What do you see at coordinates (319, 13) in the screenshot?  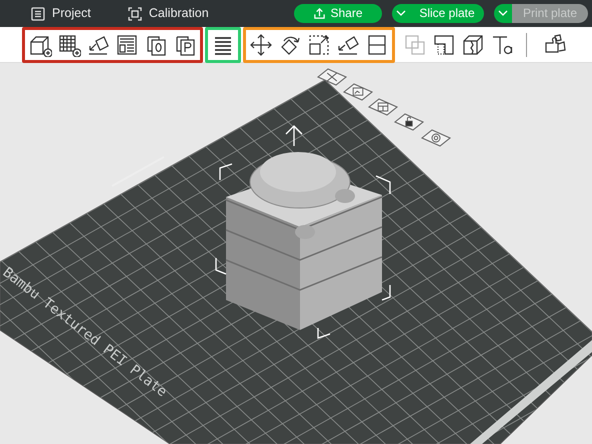 I see `upload-icon` at bounding box center [319, 13].